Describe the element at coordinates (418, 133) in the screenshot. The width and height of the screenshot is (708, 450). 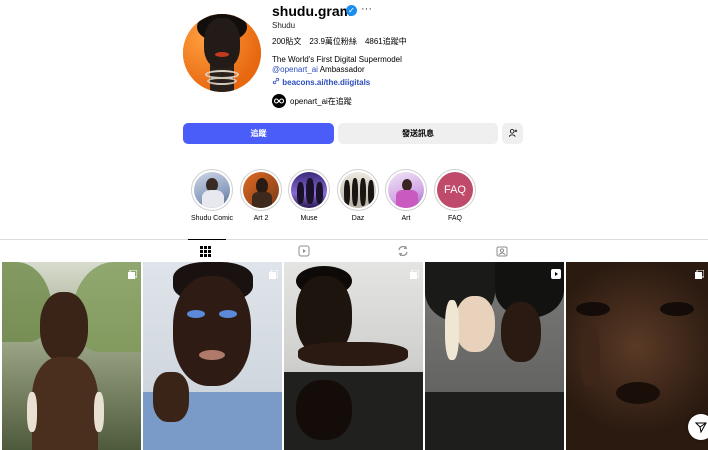
I see `message-button: 發送訊息` at that location.